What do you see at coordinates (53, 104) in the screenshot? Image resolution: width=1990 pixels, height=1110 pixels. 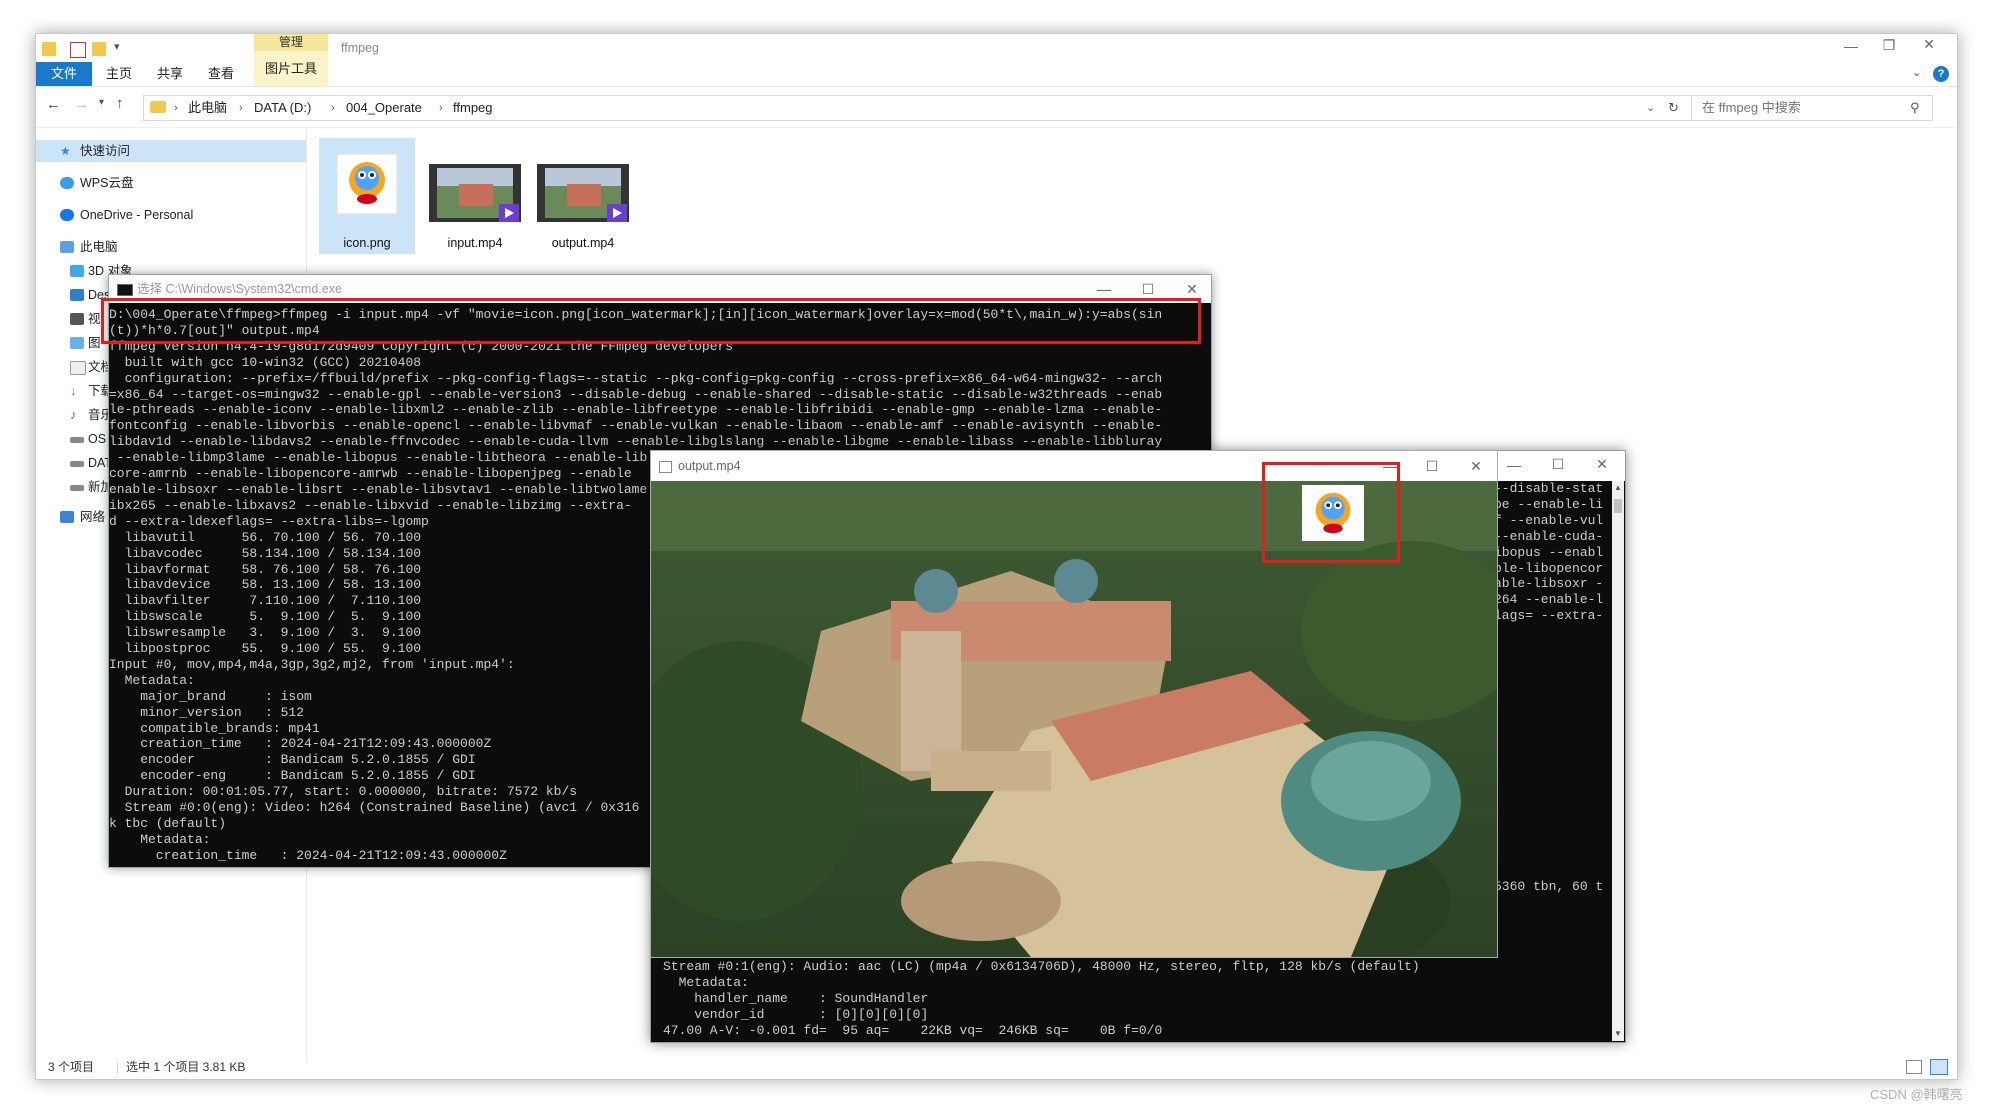 I see `back-icon: ←` at bounding box center [53, 104].